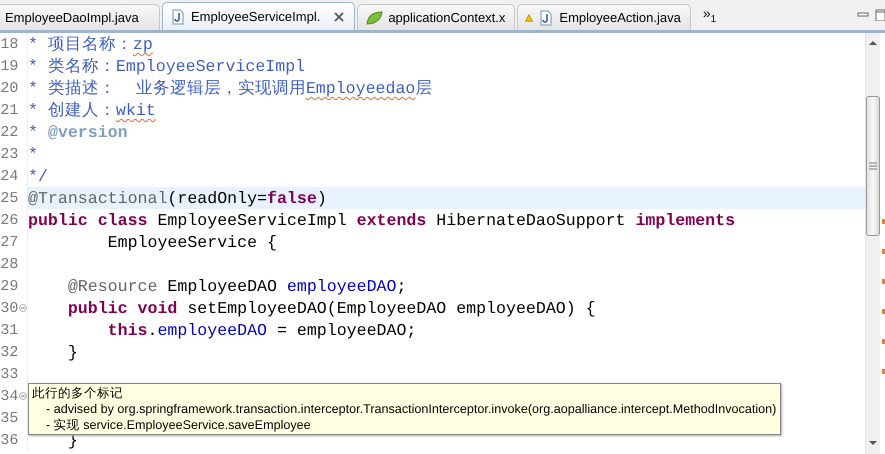 This screenshot has height=454, width=885. What do you see at coordinates (9, 66) in the screenshot?
I see `line-number: 19` at bounding box center [9, 66].